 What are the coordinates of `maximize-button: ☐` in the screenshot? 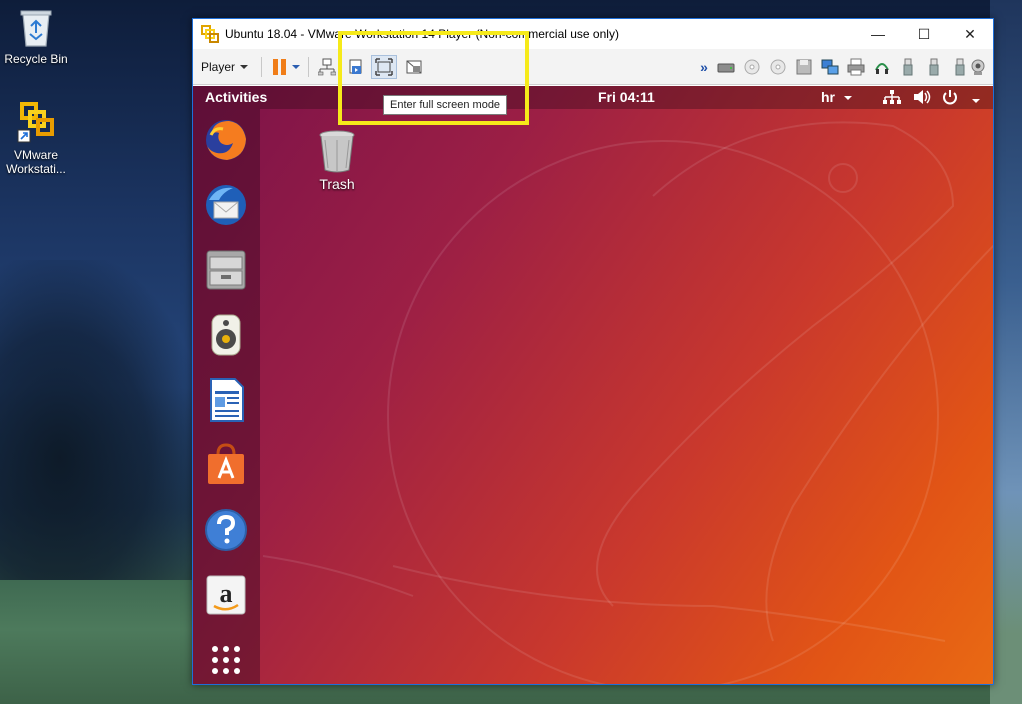 It's located at (924, 34).